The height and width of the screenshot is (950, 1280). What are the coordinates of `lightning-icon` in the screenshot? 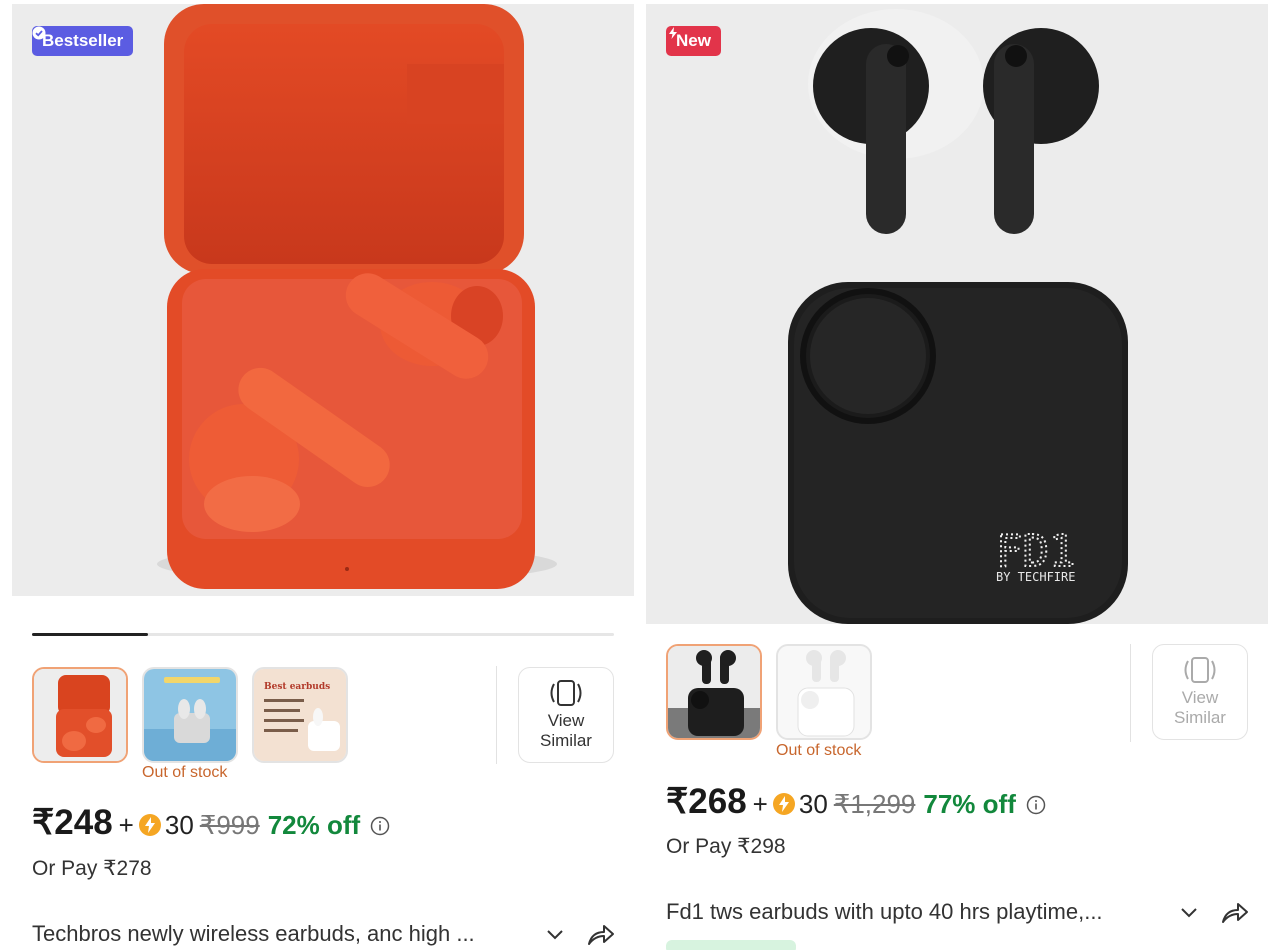 It's located at (673, 33).